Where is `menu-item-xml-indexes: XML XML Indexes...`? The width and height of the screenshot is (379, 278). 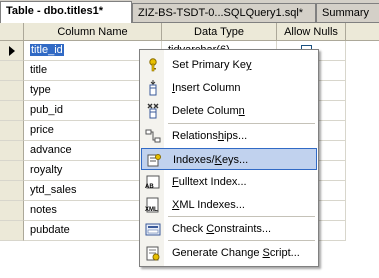
menu-item-xml-indexes: XML XML Indexes... is located at coordinates (229, 205).